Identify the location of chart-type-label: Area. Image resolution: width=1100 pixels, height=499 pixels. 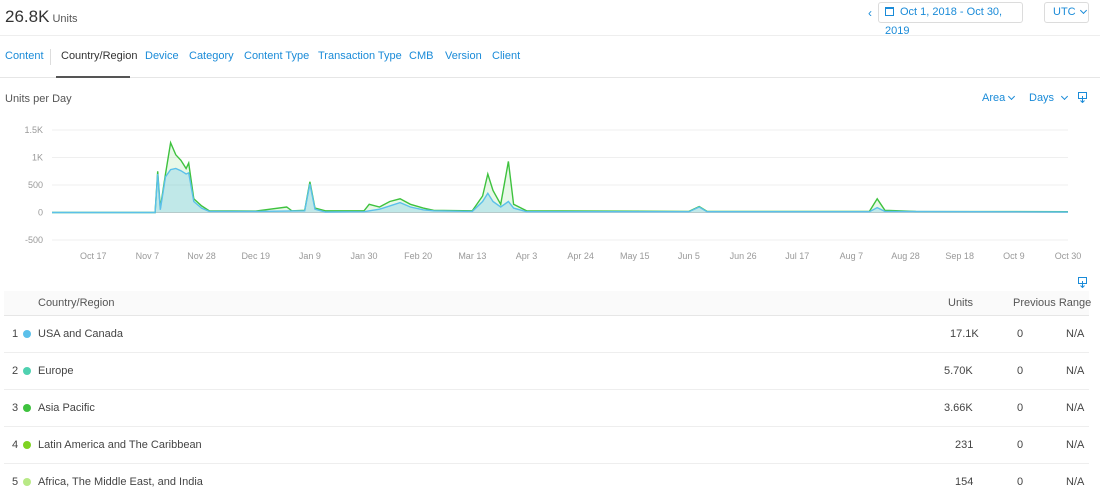
(994, 98).